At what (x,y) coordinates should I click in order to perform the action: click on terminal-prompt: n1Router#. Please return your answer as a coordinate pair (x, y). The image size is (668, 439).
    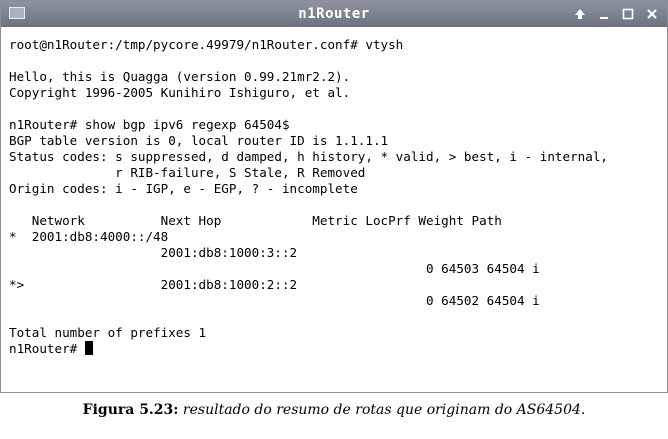
    Looking at the image, I should click on (47, 348).